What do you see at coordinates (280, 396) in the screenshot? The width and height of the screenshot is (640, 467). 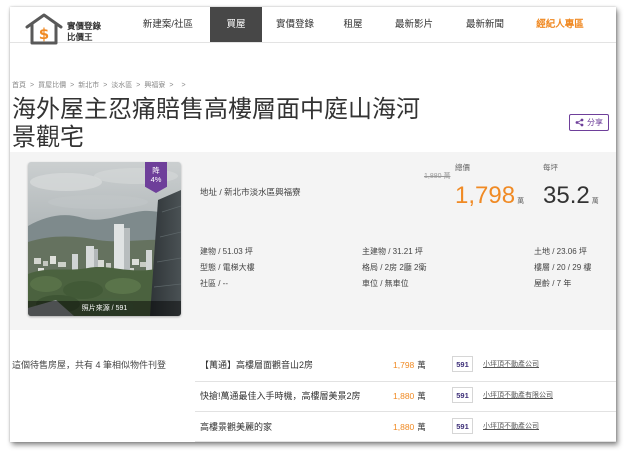 I see `similar-listing-title: 快搶!萬通最佳入手時機，高樓層美景2房` at bounding box center [280, 396].